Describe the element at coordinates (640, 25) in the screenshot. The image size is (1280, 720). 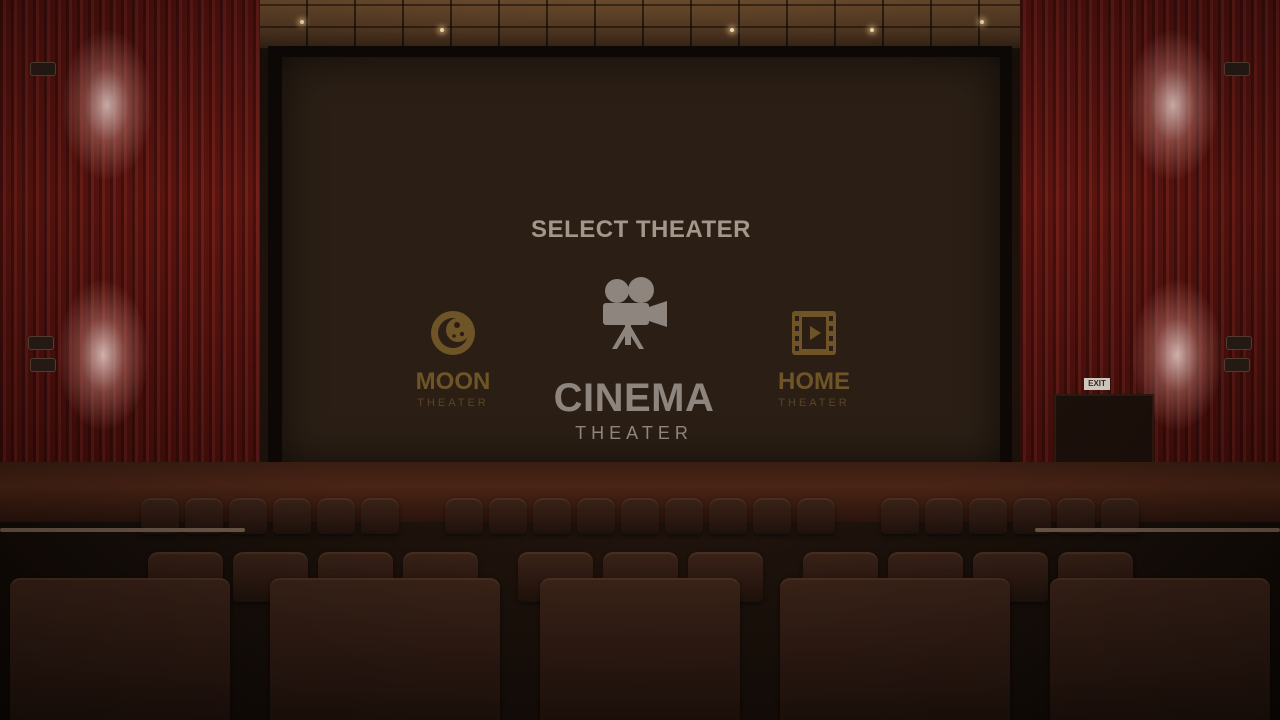
I see `ceiling` at that location.